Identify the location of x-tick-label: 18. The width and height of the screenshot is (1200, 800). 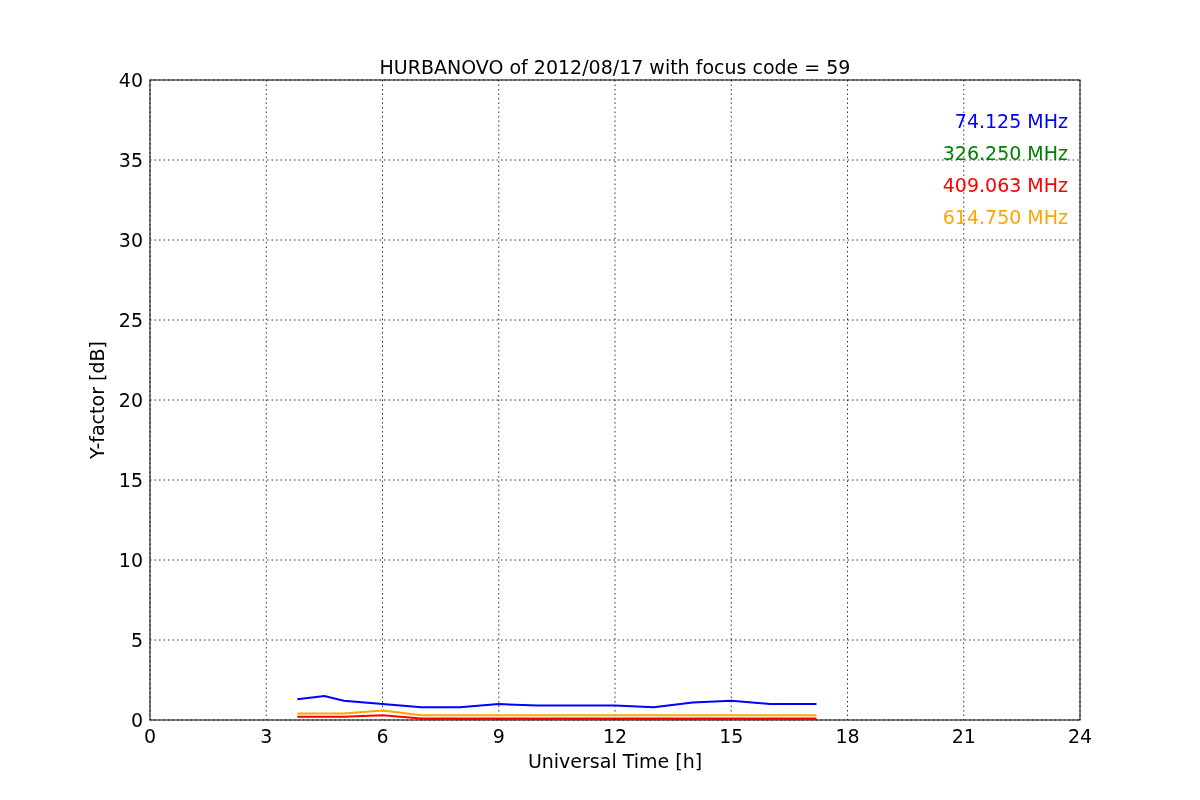
(847, 736).